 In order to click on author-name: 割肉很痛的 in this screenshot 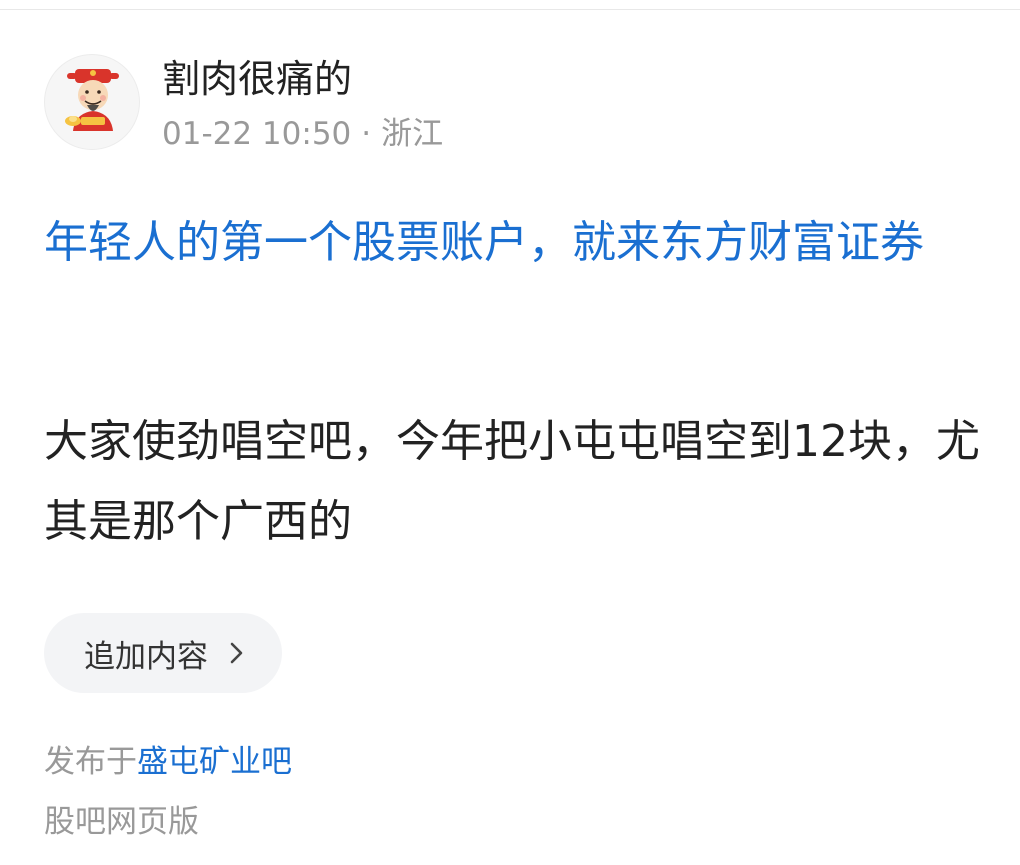, I will do `click(257, 79)`.